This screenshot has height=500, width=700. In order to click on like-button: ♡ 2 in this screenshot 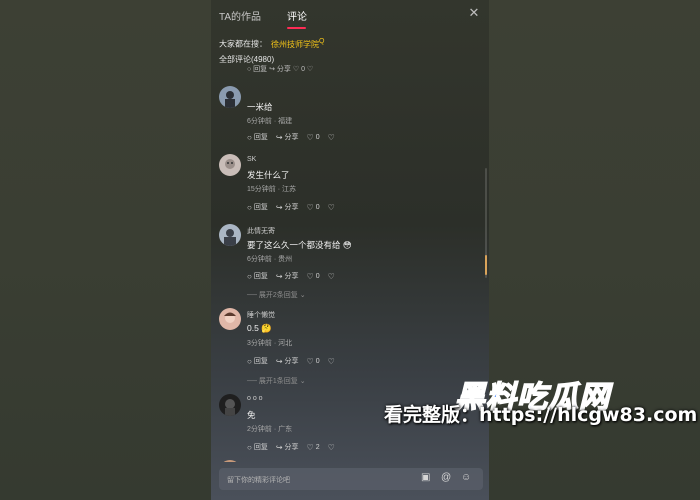, I will do `click(313, 447)`.